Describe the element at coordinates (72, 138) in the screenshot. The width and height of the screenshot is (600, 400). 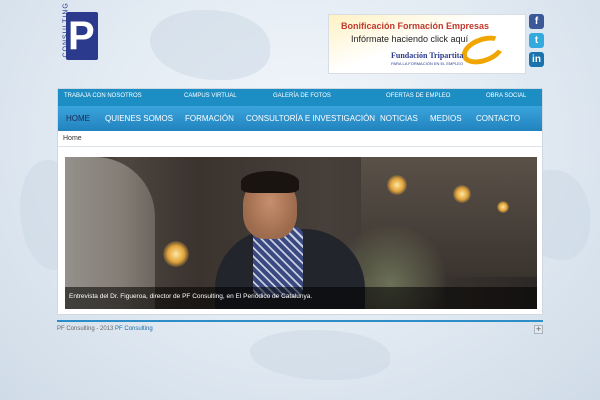
I see `breadcrumb-home: Home` at that location.